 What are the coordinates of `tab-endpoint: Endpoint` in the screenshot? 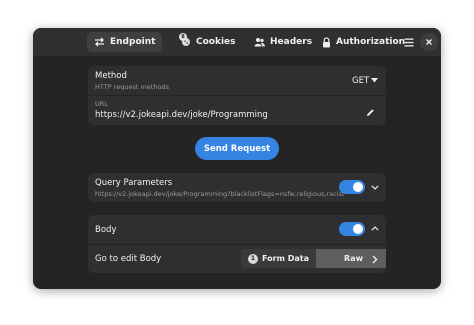 It's located at (125, 42).